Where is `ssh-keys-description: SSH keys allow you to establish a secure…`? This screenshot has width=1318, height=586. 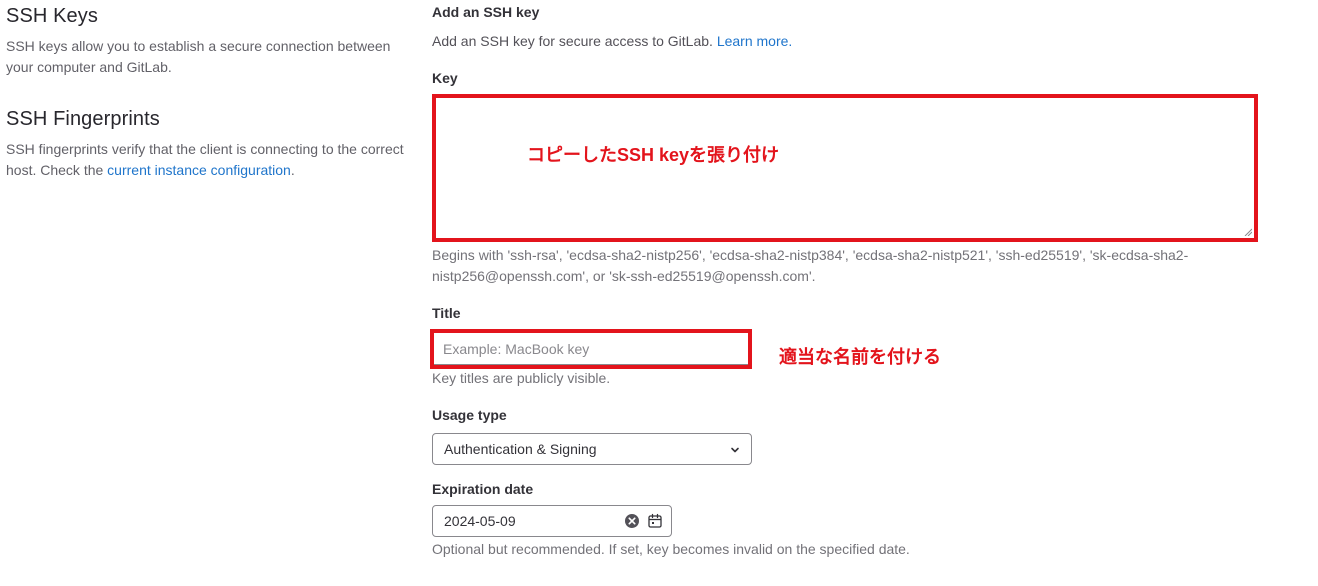
ssh-keys-description: SSH keys allow you to establish a secure… is located at coordinates (198, 56).